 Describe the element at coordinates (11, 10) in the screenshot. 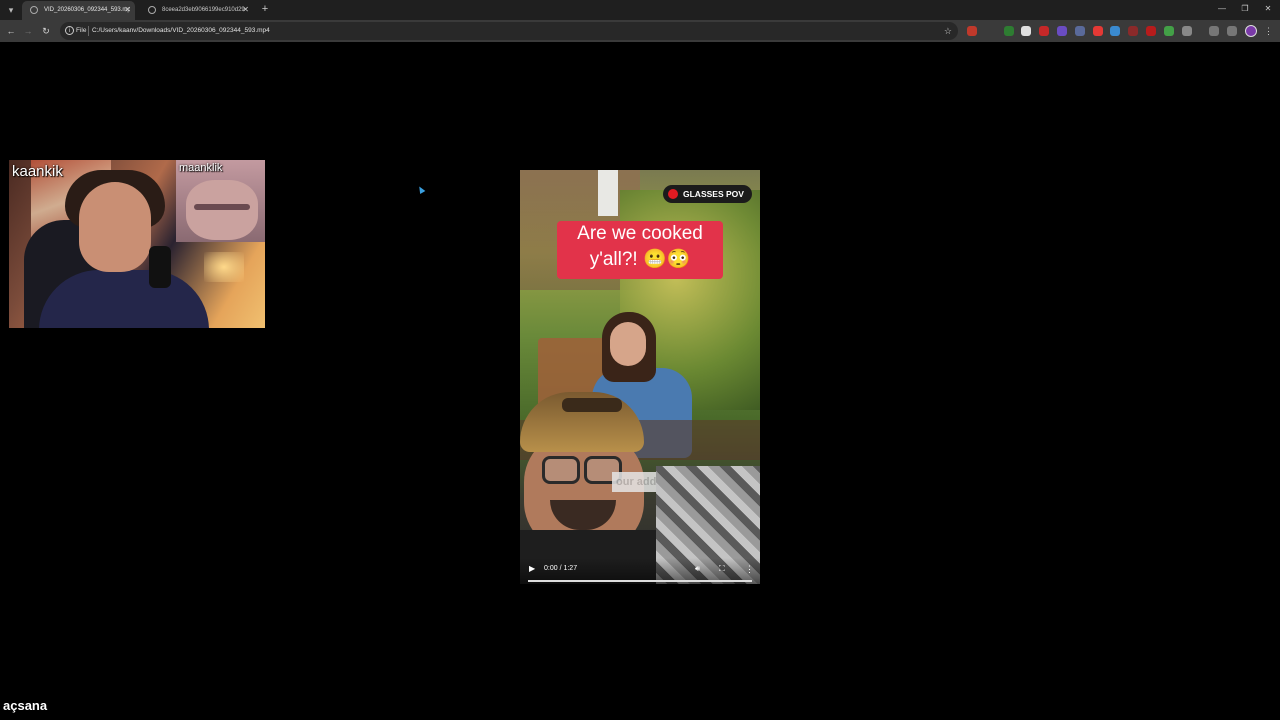

I see `chevron-down-icon: ▾` at that location.